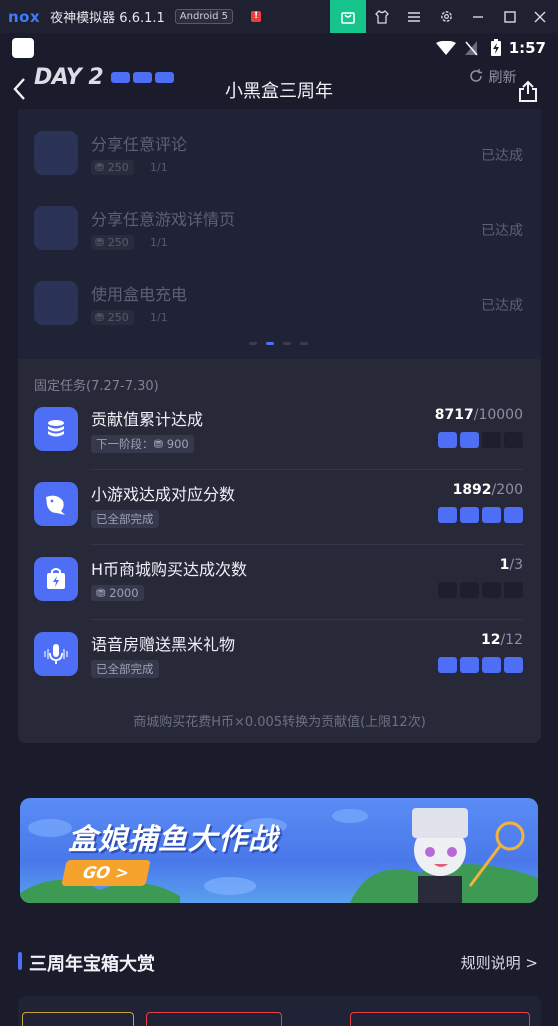 Image resolution: width=558 pixels, height=1026 pixels. Describe the element at coordinates (106, 873) in the screenshot. I see `banner-go-button: GO >` at that location.